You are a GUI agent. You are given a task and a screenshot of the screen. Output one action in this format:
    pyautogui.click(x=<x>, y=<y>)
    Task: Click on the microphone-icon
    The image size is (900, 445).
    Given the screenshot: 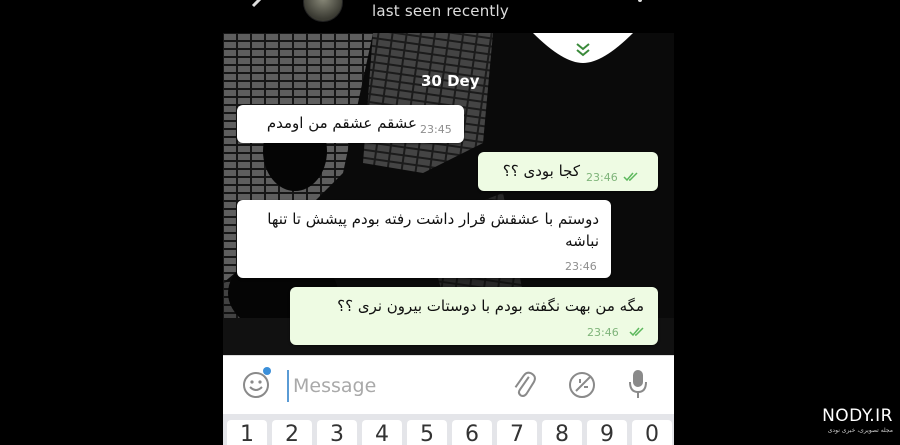 What is the action you would take?
    pyautogui.click(x=638, y=384)
    